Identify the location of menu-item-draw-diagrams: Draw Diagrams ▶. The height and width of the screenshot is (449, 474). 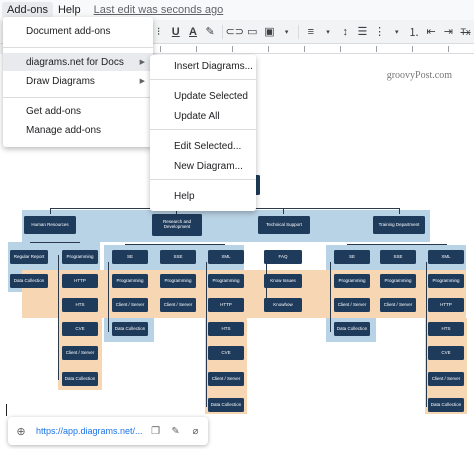
(78, 81).